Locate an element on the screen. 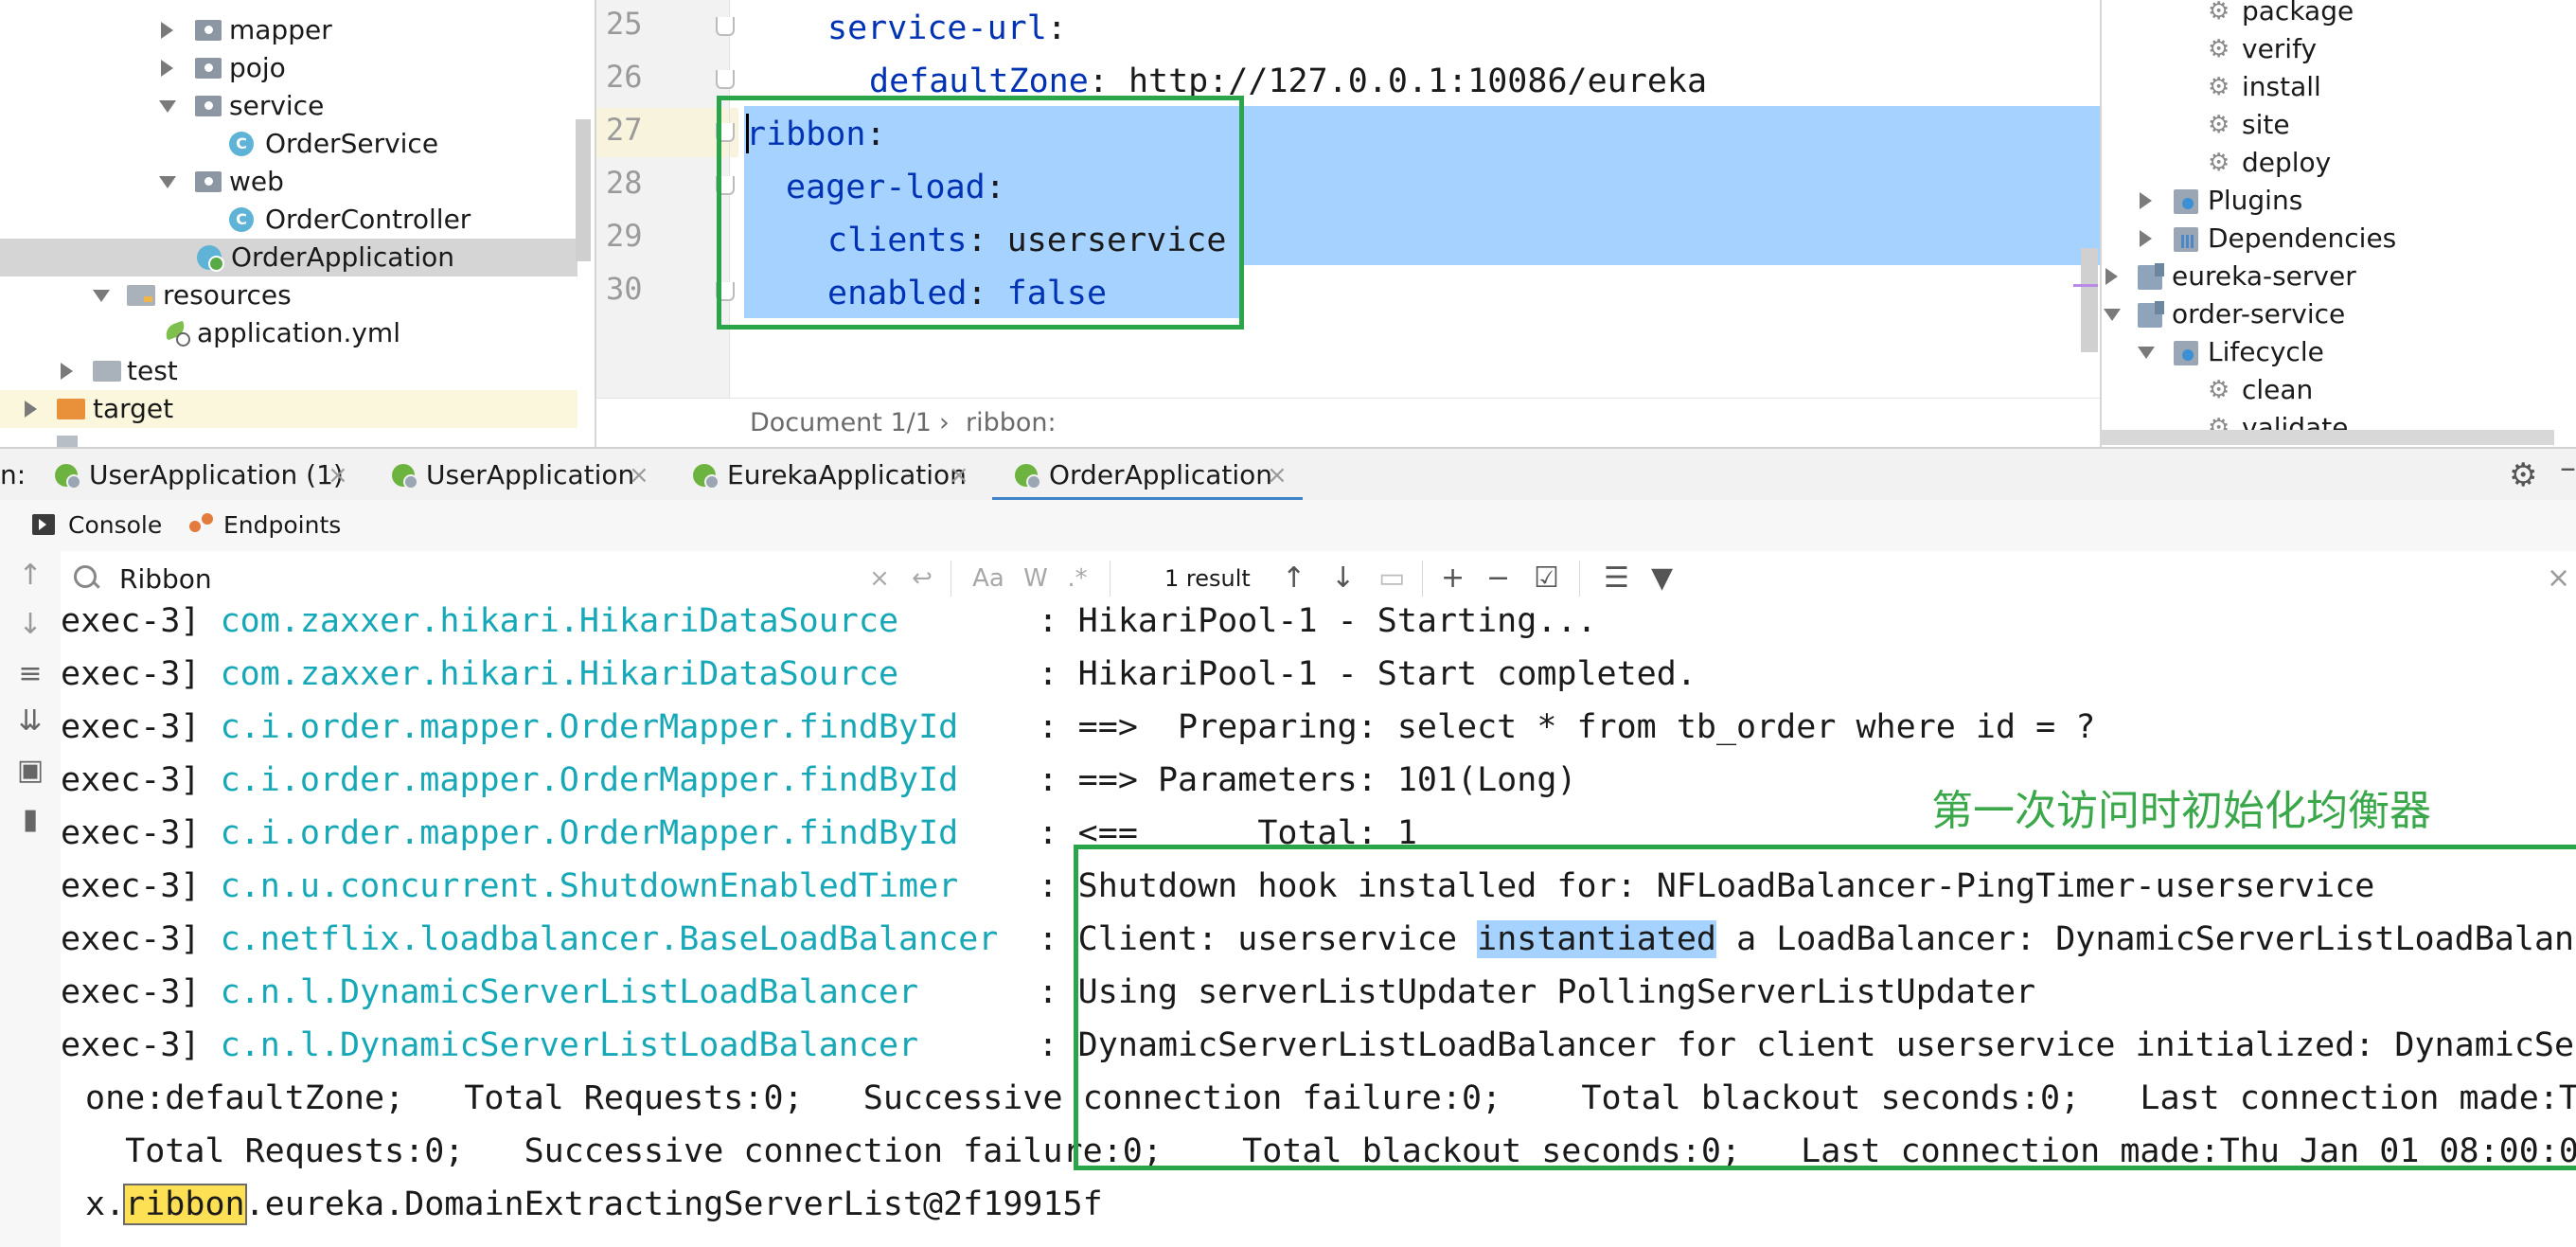 The image size is (2576, 1247). plugins-icon is located at coordinates (2186, 201).